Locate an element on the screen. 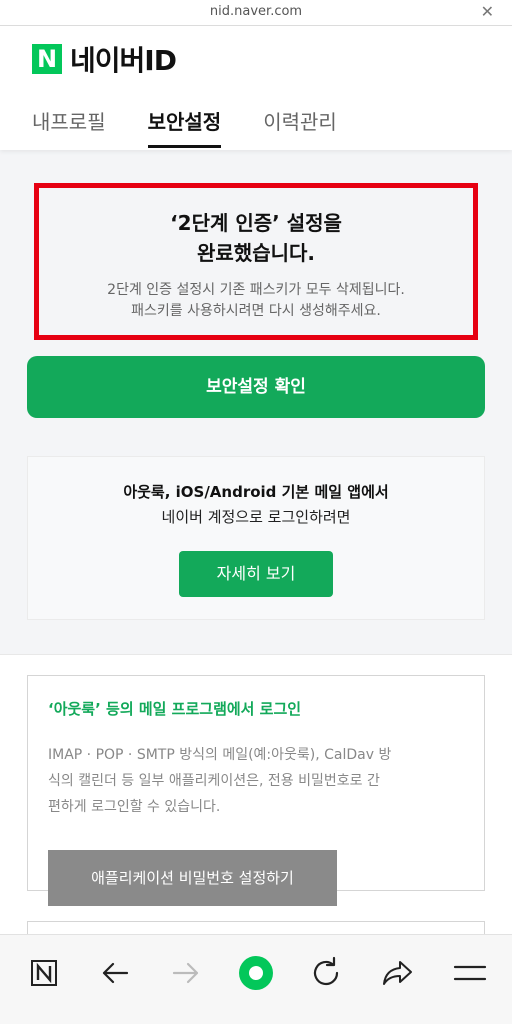 The width and height of the screenshot is (512, 1024). completion-title-line1: ‘2단계 인증’ 설정을 is located at coordinates (256, 223).